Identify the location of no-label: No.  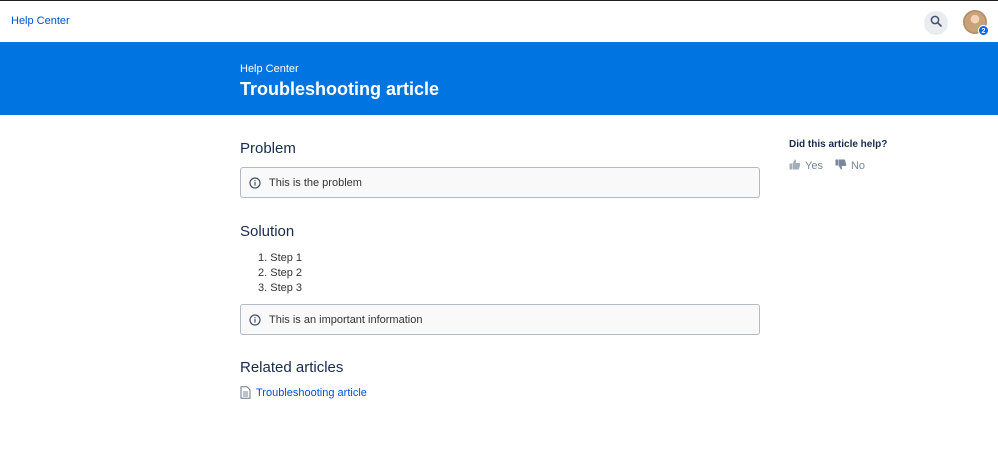
(858, 166).